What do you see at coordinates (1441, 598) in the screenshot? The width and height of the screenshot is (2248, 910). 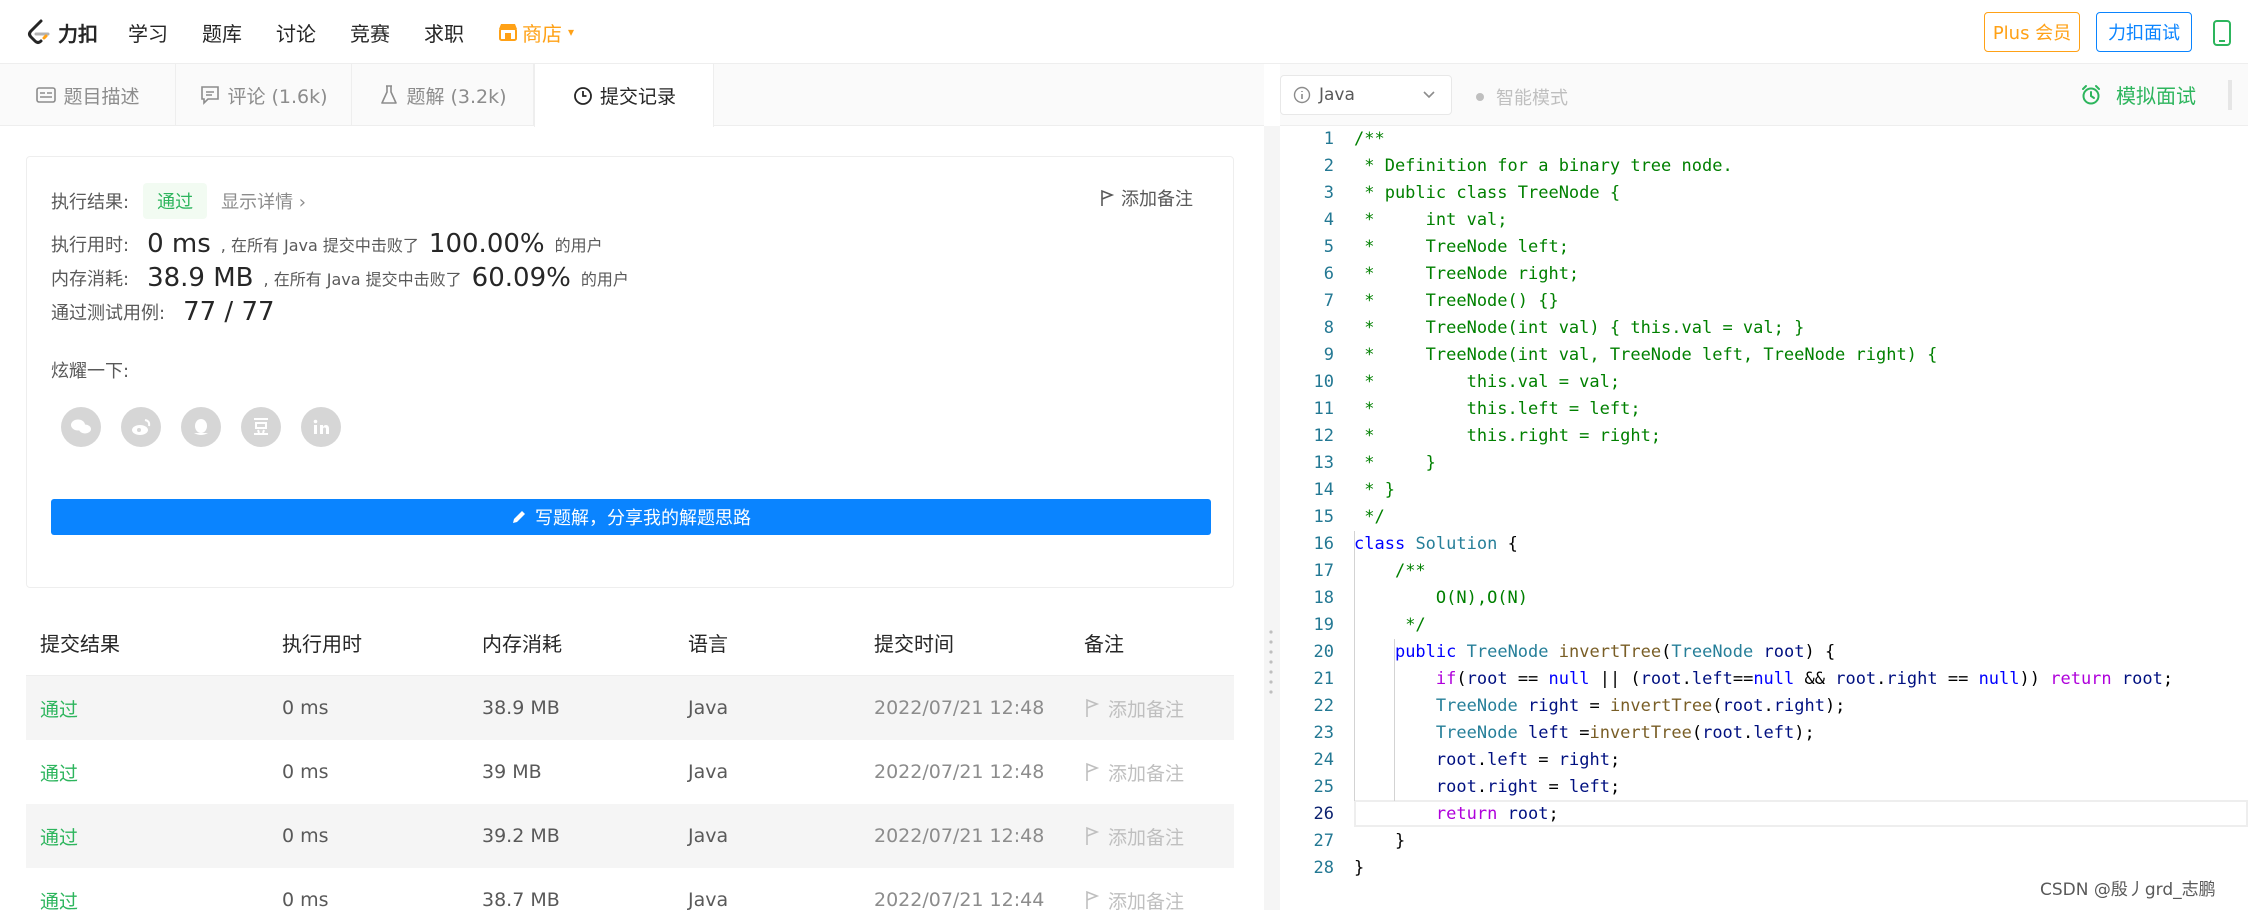 I see `code-line: O(N),O(N)` at bounding box center [1441, 598].